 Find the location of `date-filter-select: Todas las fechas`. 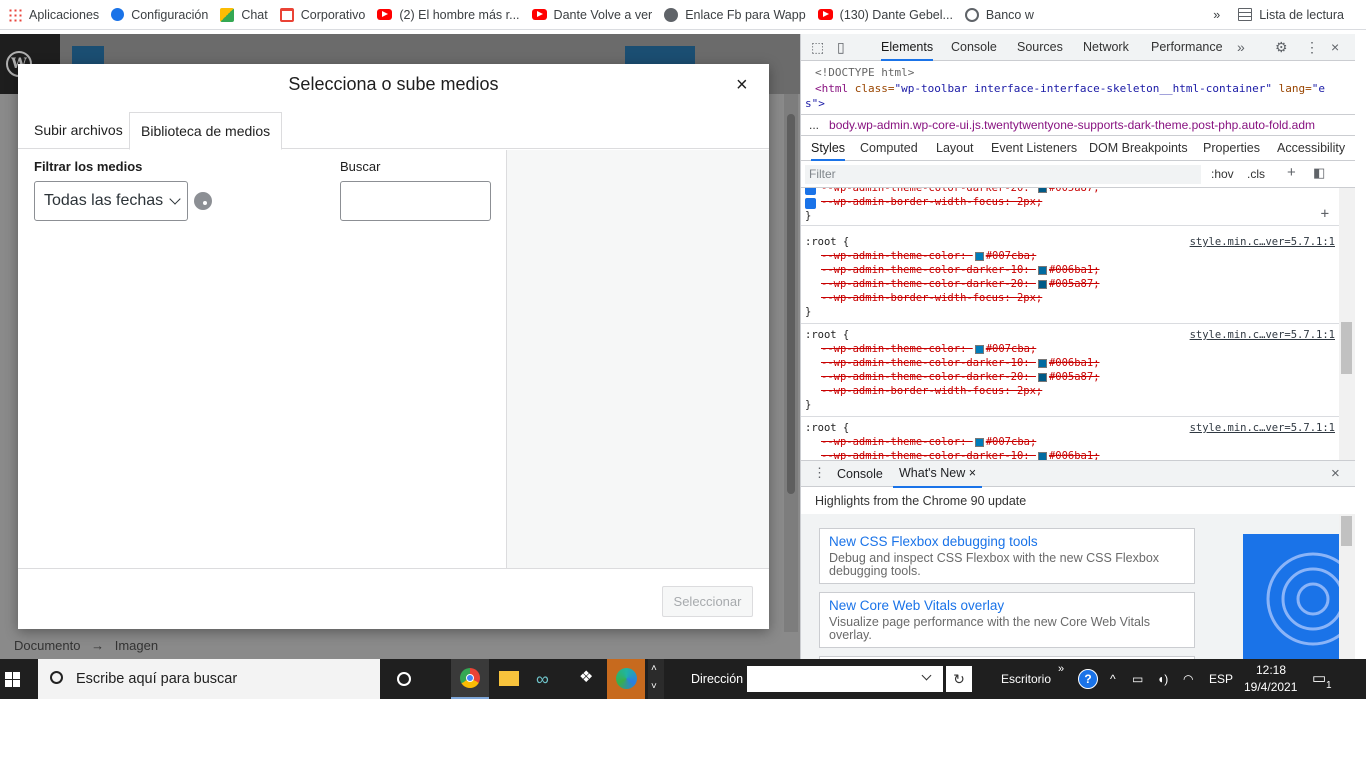

date-filter-select: Todas las fechas is located at coordinates (111, 201).